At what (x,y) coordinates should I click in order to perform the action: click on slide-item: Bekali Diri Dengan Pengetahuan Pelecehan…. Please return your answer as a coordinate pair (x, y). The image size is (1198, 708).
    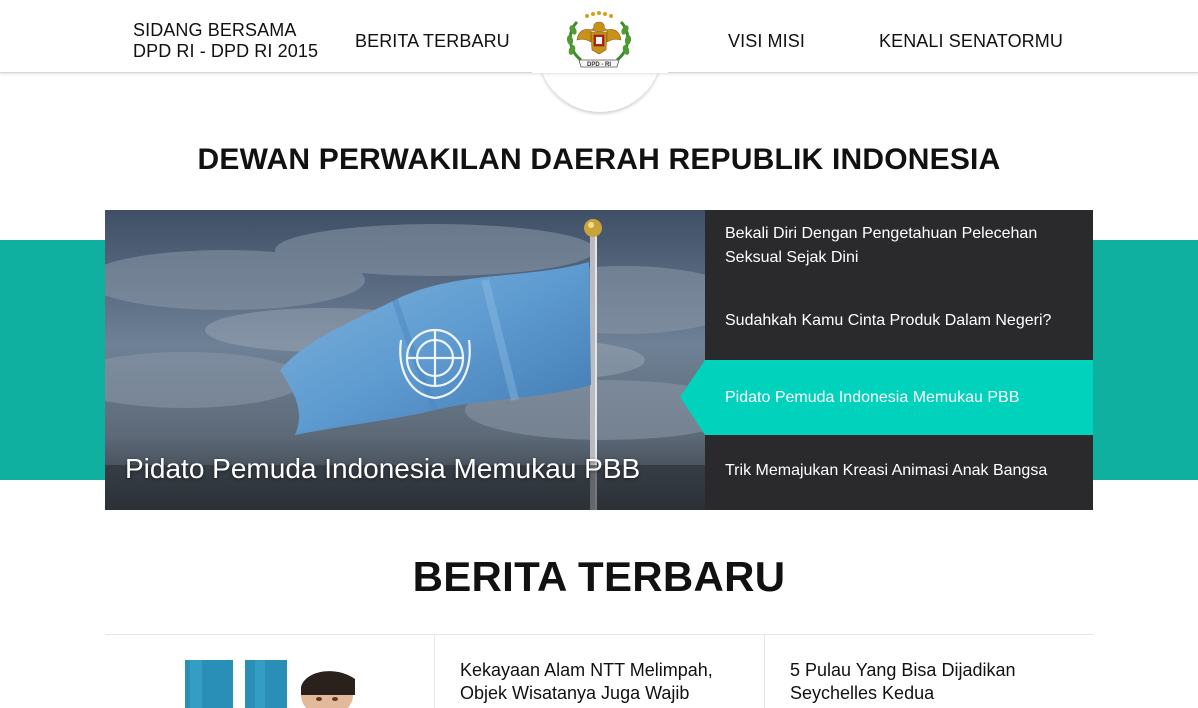
    Looking at the image, I should click on (899, 254).